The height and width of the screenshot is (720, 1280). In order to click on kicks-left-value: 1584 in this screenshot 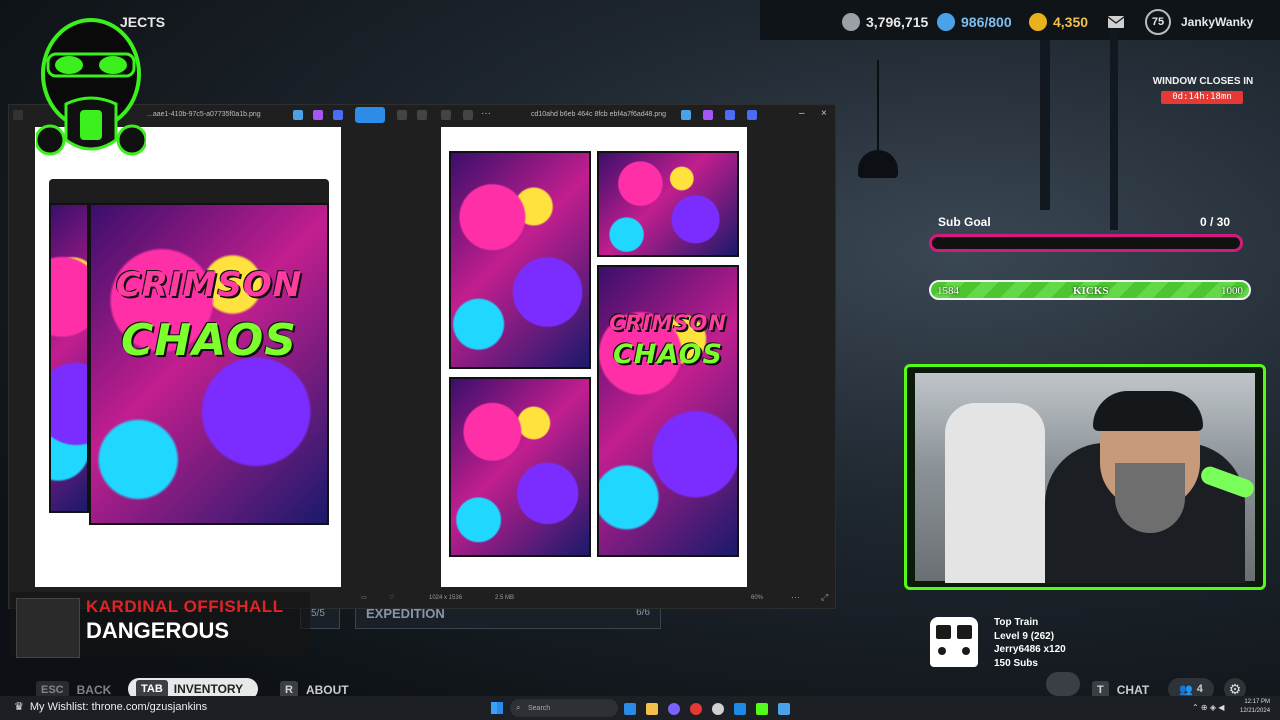, I will do `click(948, 291)`.